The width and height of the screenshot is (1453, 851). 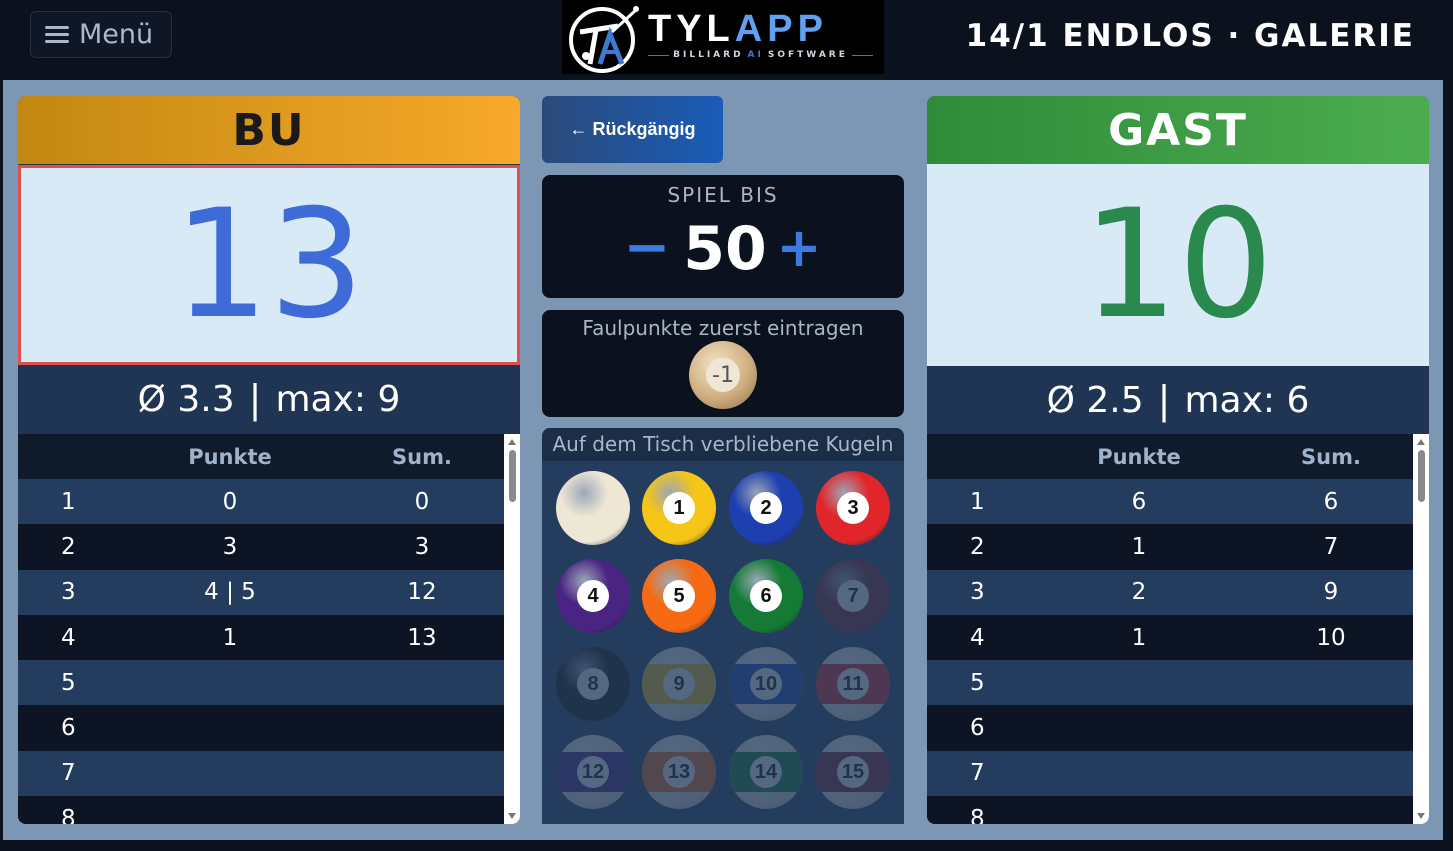 I want to click on inning-sum: 7, so click(x=1331, y=546).